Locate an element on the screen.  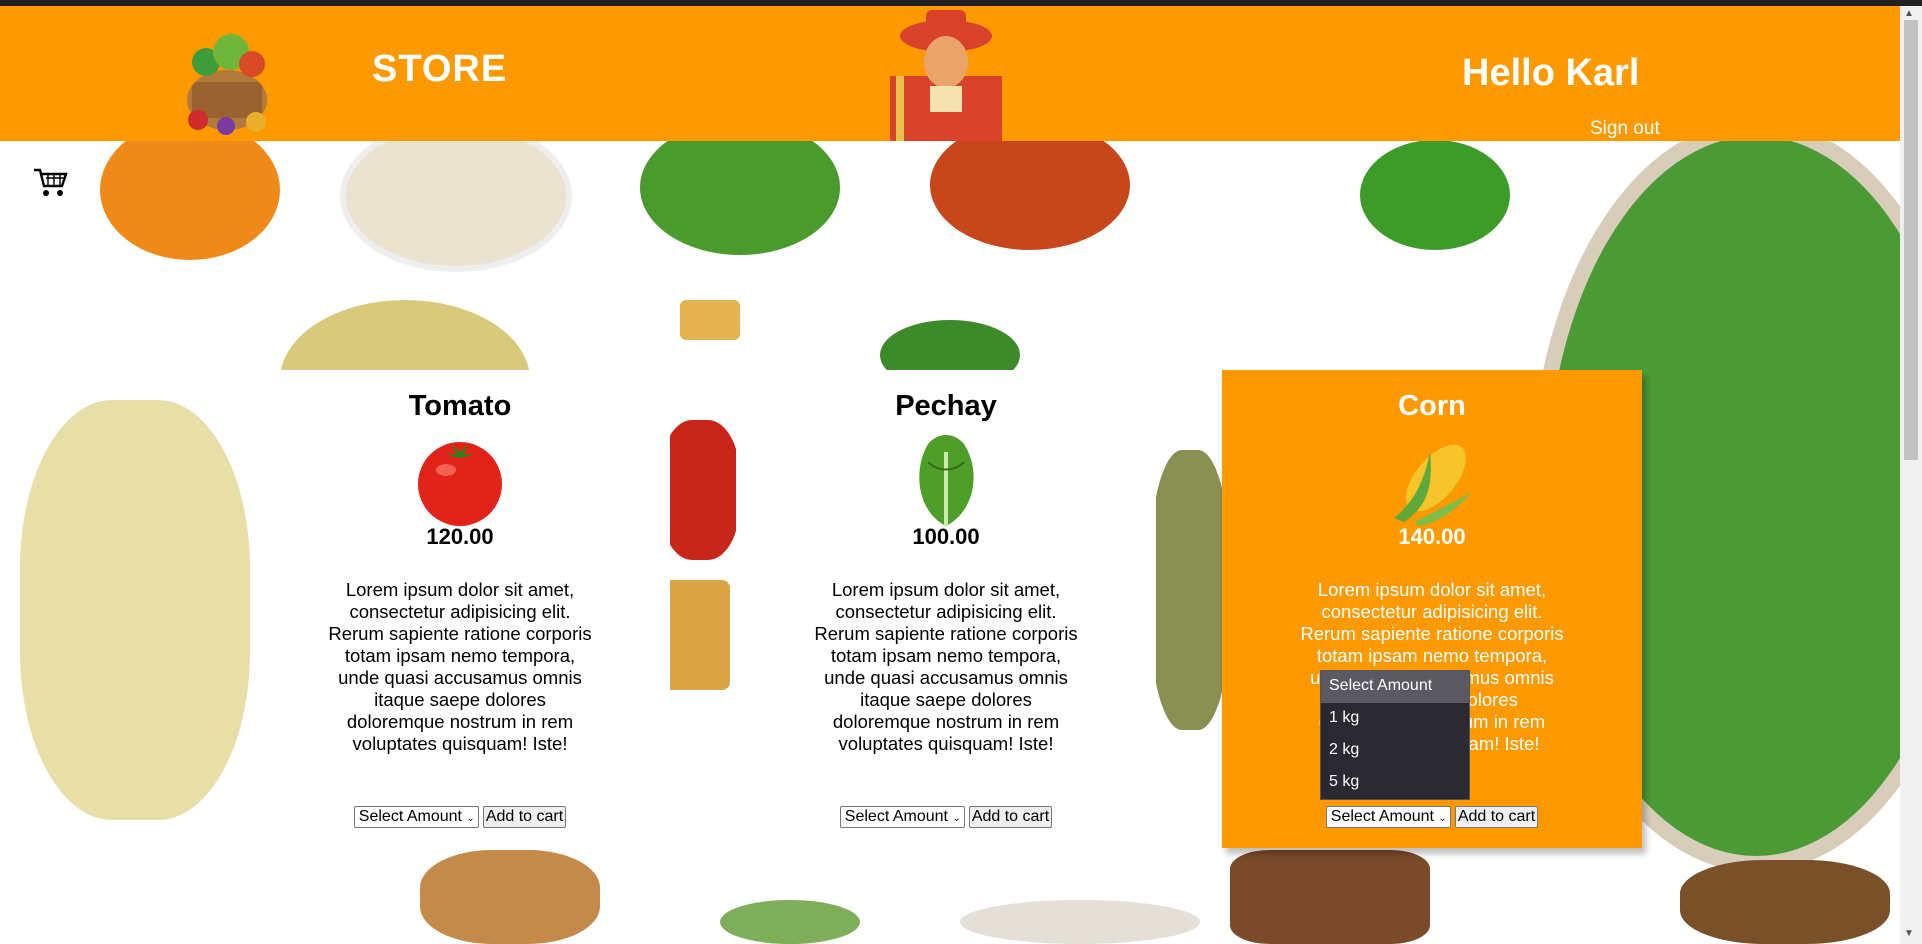
farmer-logo is located at coordinates (946, 75).